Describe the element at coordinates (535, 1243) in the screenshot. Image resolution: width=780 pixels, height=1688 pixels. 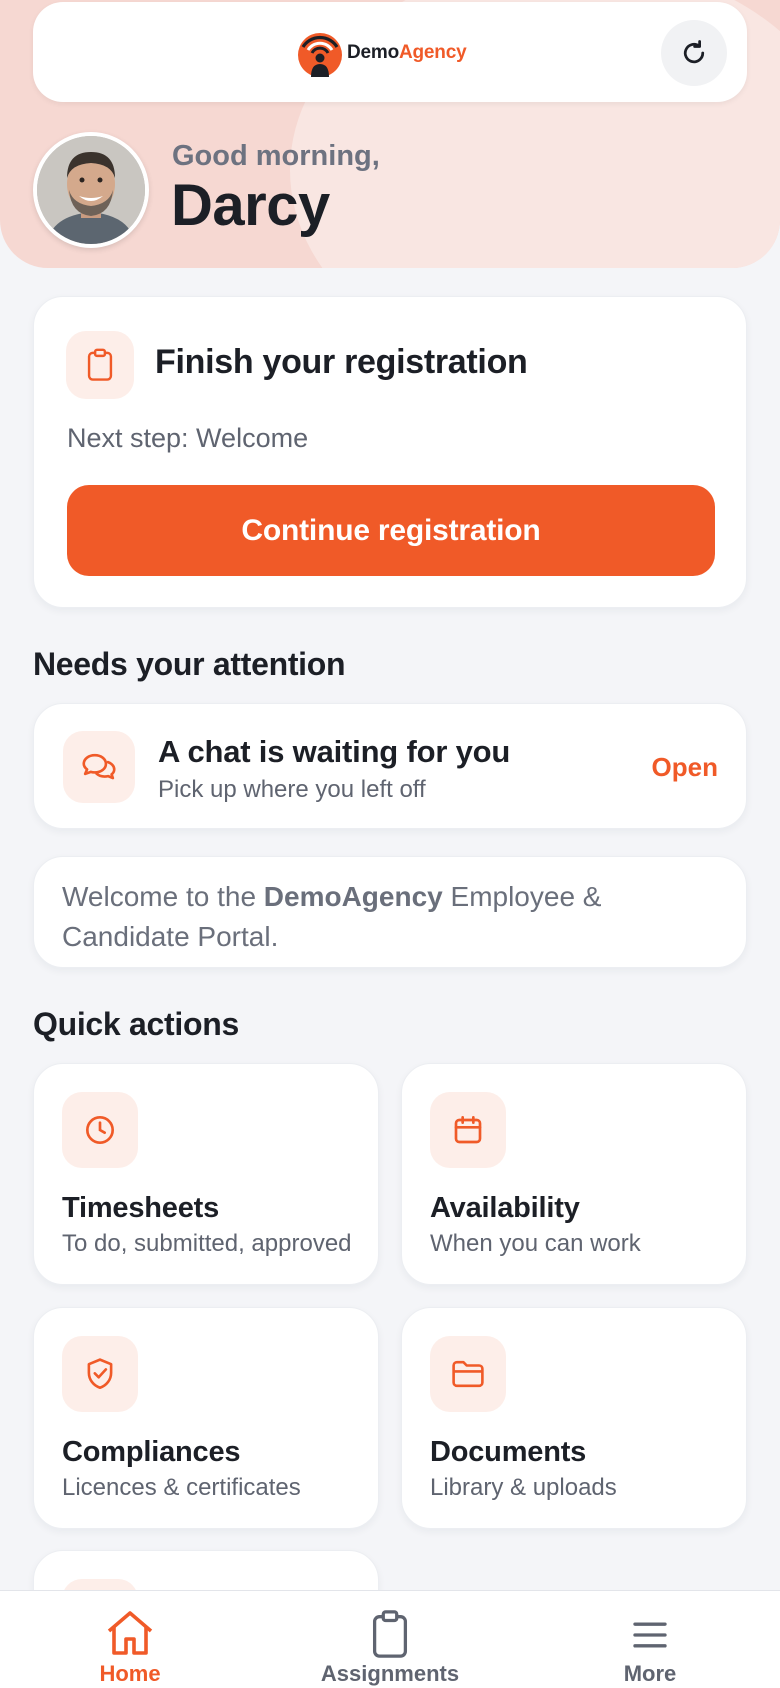
I see `quick-action-subtitle: When you can work` at that location.